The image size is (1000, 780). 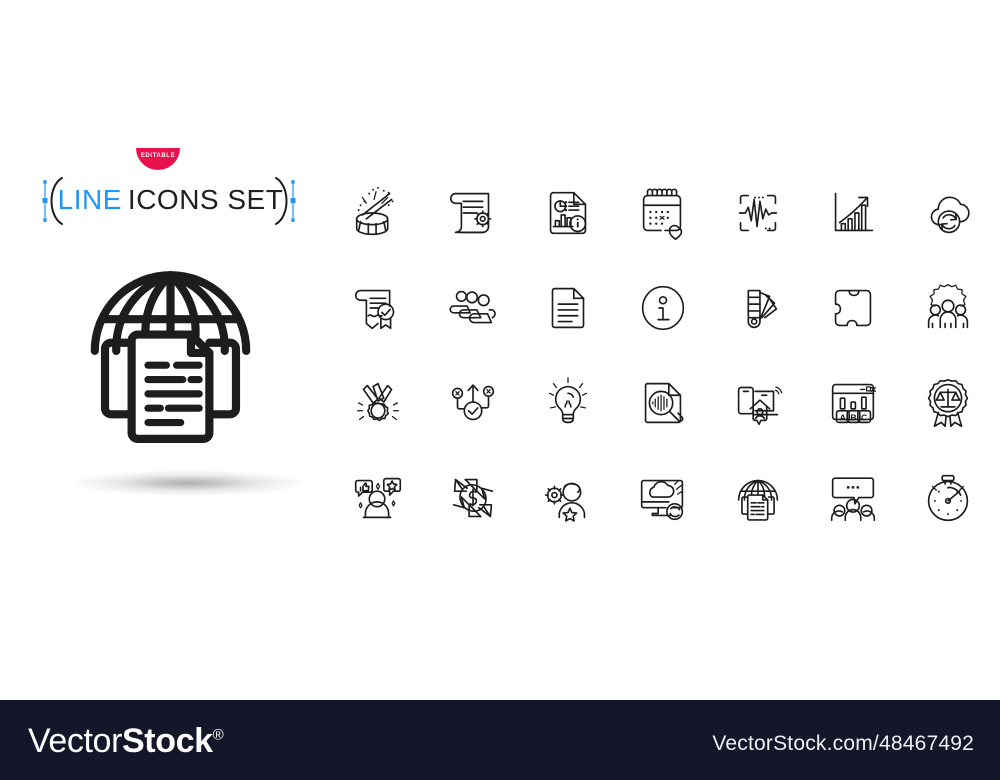 I want to click on hero-logo, so click(x=188, y=367).